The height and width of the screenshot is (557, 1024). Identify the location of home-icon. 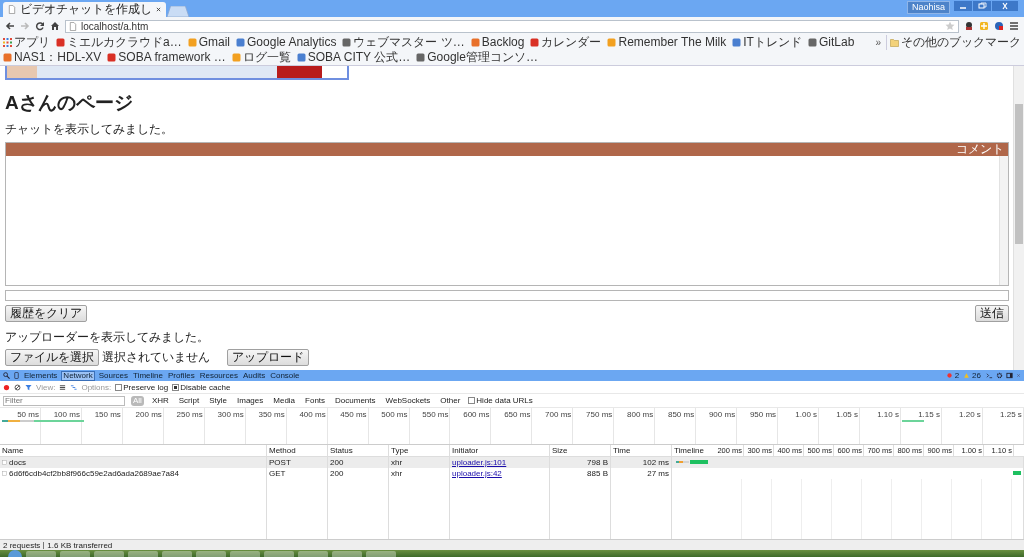
(55, 26).